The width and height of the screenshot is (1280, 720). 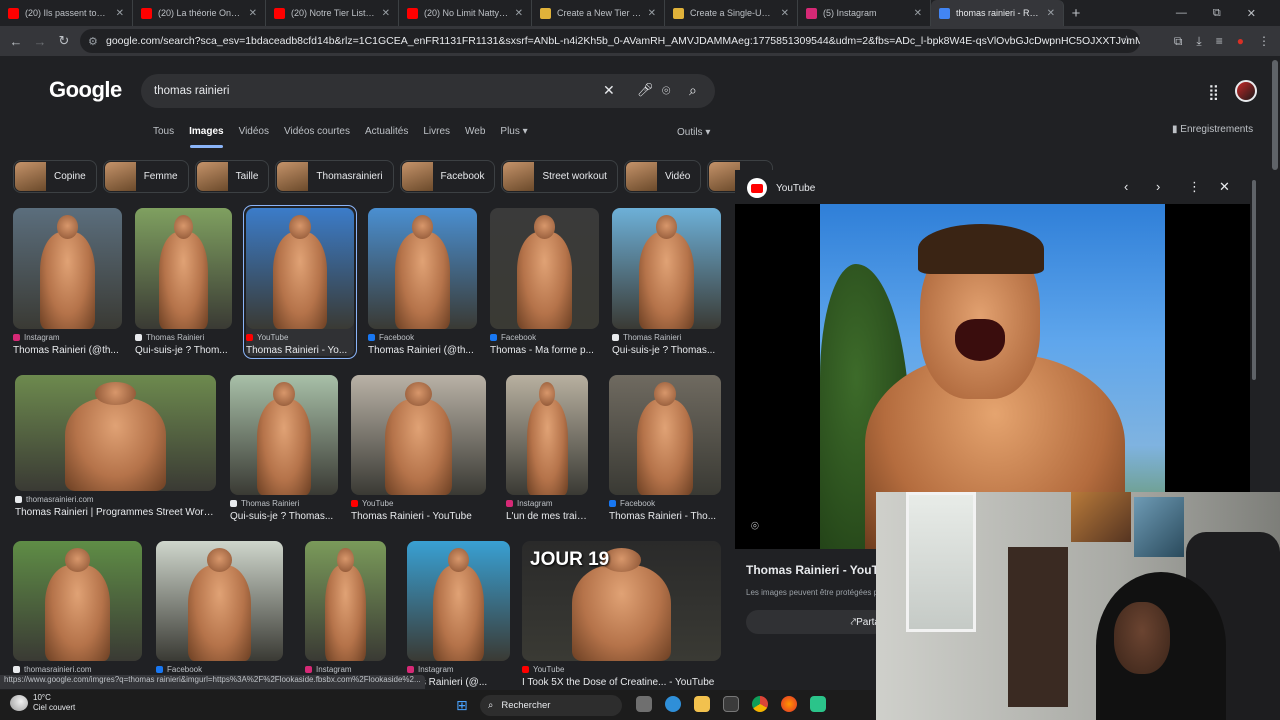 What do you see at coordinates (16, 41) in the screenshot?
I see `back-icon: ←` at bounding box center [16, 41].